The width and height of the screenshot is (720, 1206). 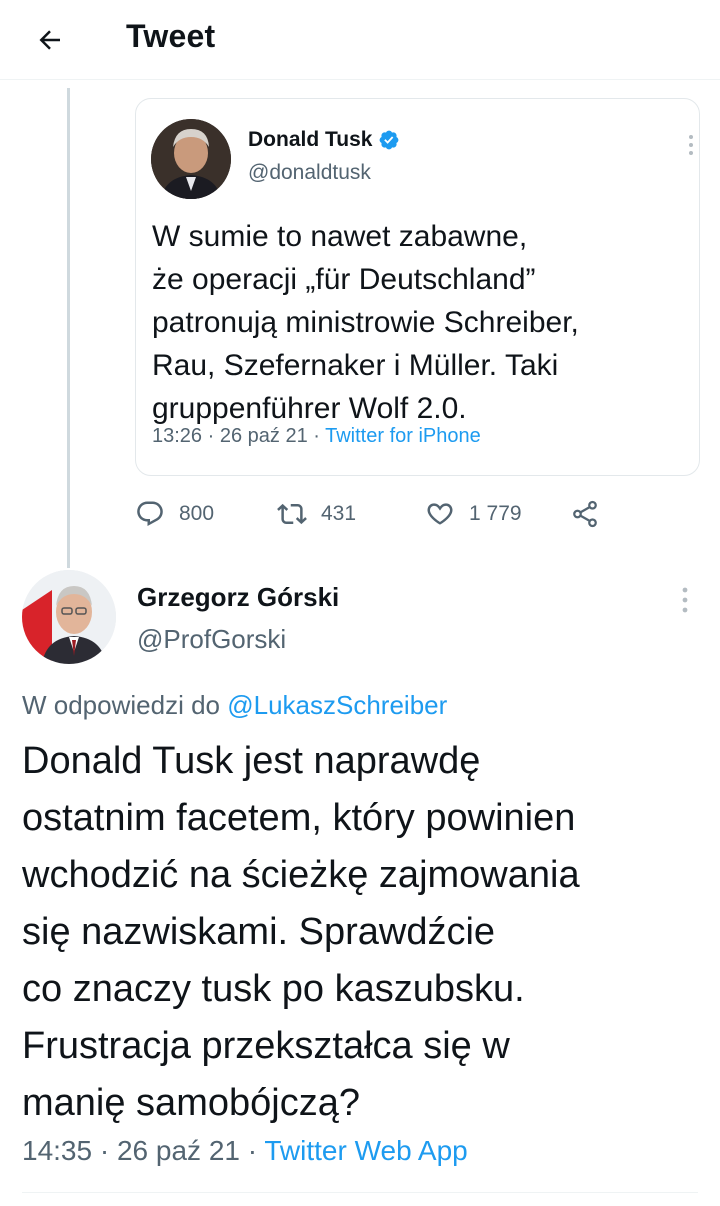 I want to click on verified-badge-icon, so click(x=389, y=140).